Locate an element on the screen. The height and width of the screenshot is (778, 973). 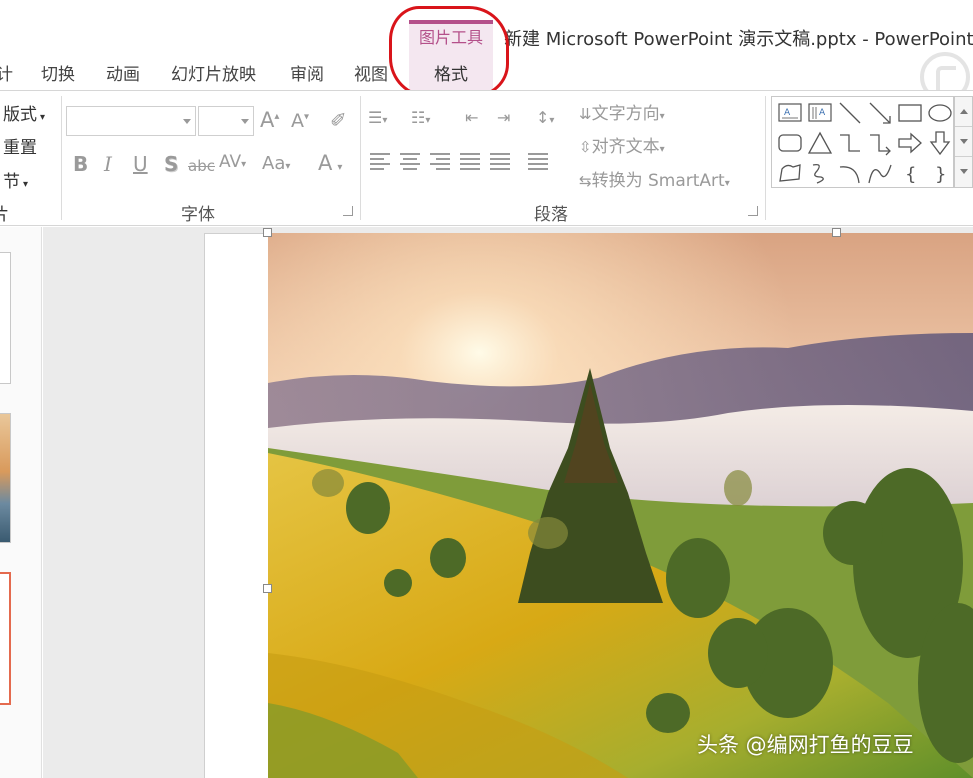
strikethrough-button: abc is located at coordinates (201, 166).